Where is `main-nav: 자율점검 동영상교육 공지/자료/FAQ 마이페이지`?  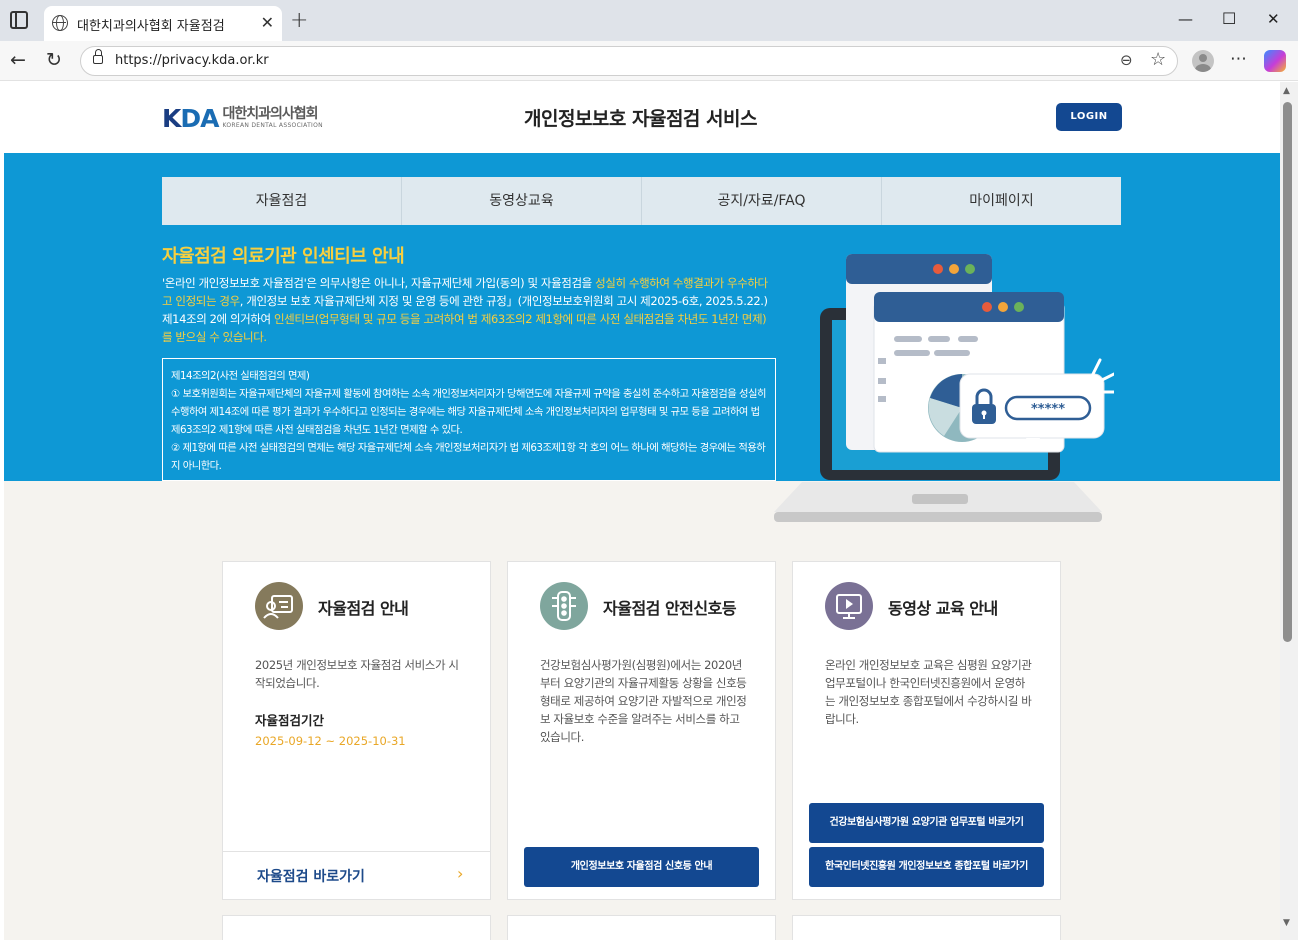 main-nav: 자율점검 동영상교육 공지/자료/FAQ 마이페이지 is located at coordinates (641, 201).